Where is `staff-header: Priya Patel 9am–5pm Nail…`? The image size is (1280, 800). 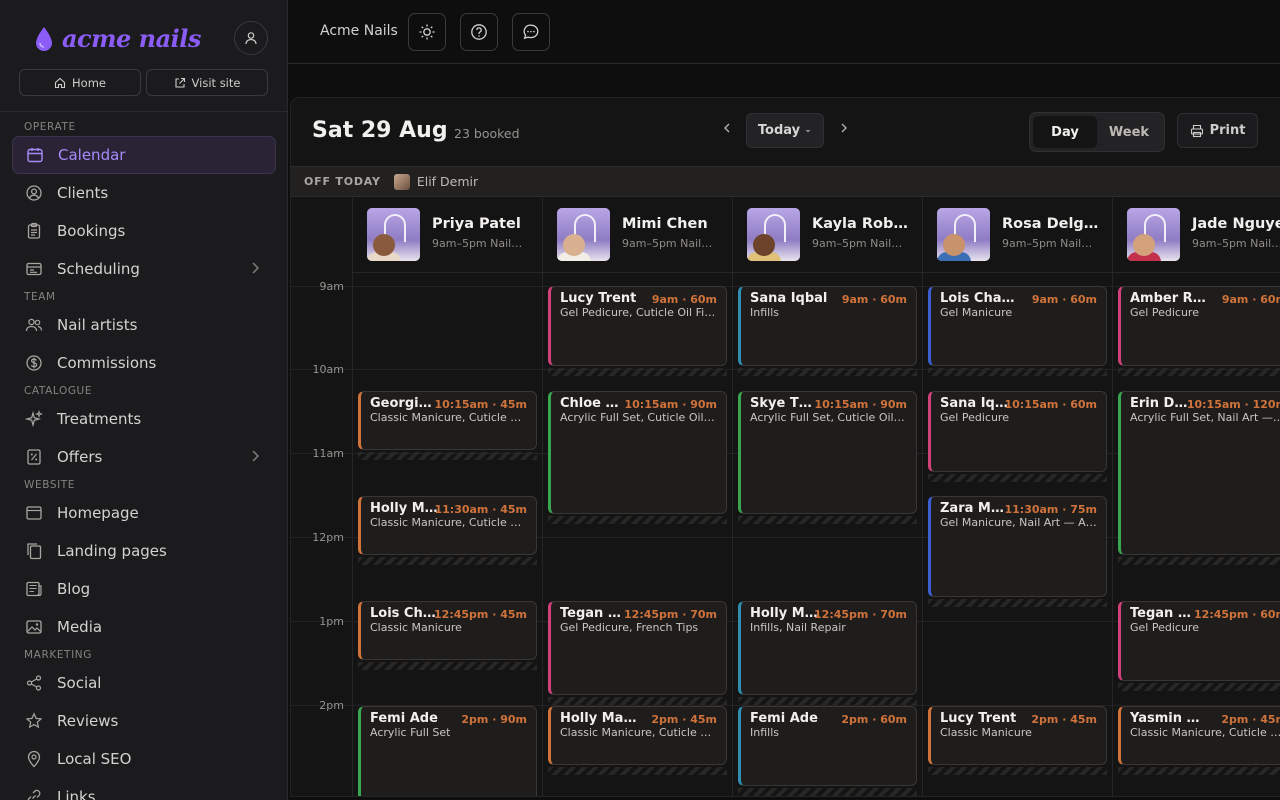 staff-header: Priya Patel 9am–5pm Nail… is located at coordinates (448, 235).